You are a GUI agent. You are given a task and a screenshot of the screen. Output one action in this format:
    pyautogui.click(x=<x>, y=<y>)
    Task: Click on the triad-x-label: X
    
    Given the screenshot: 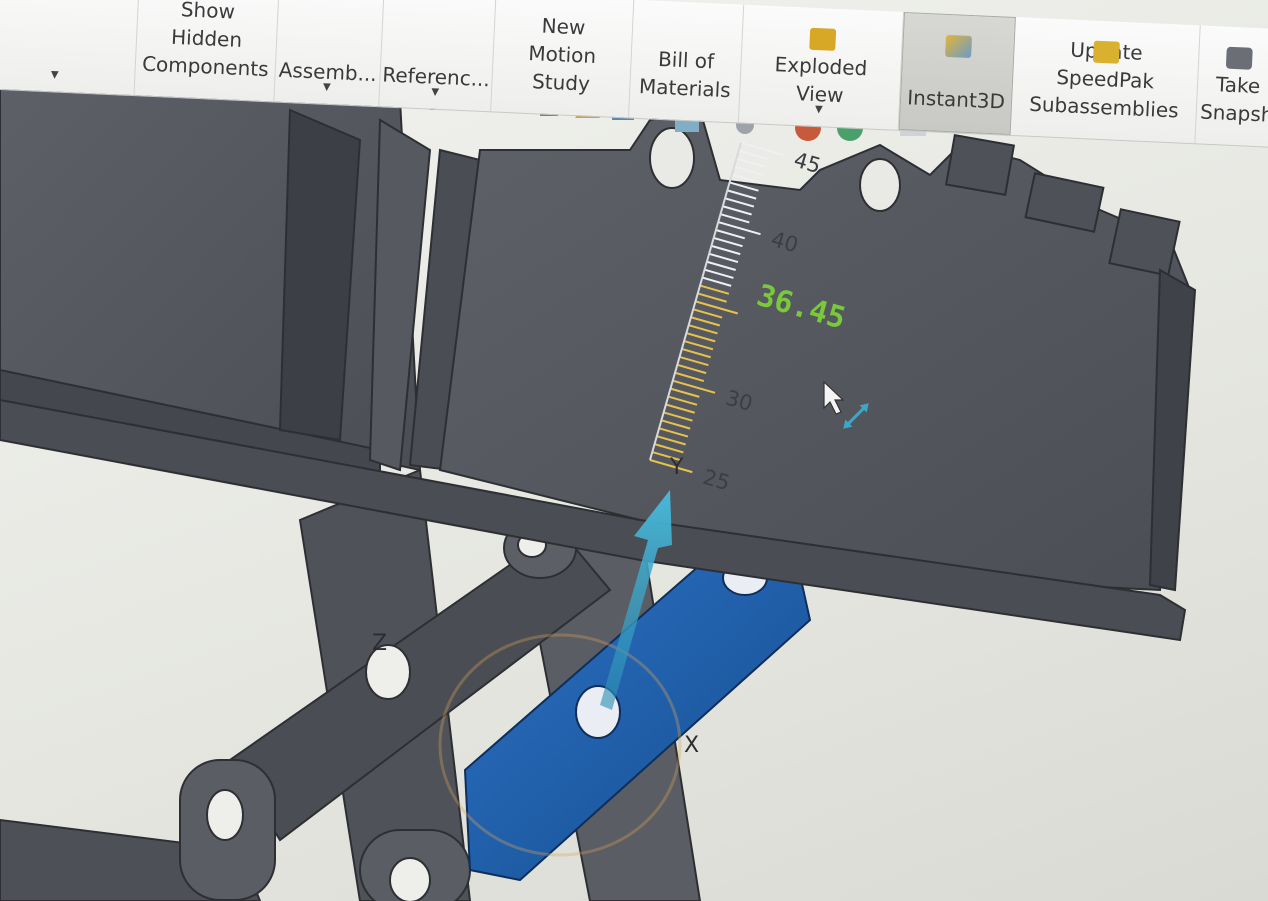 What is the action you would take?
    pyautogui.click(x=691, y=745)
    